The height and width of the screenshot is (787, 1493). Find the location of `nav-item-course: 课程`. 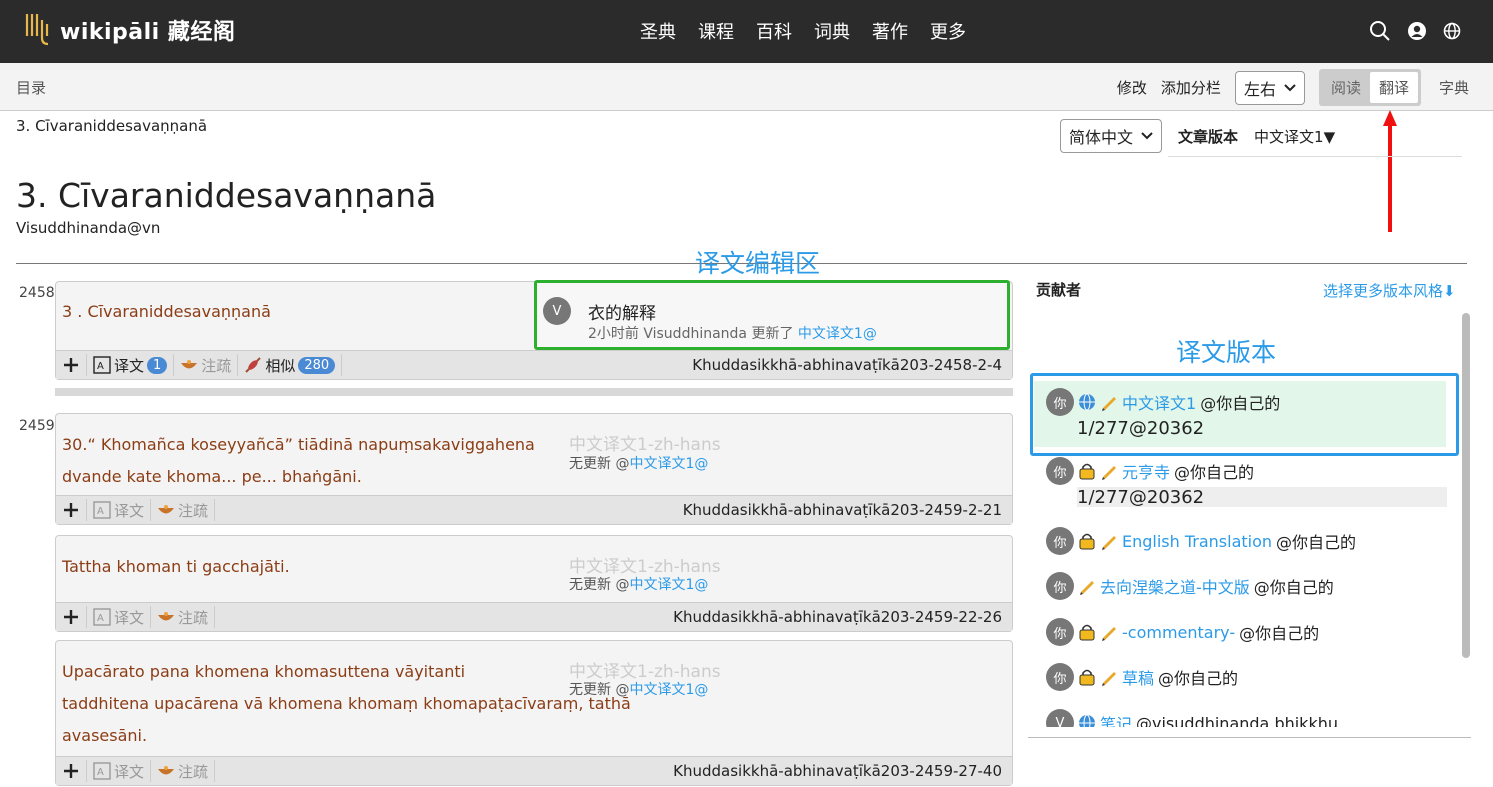

nav-item-course: 课程 is located at coordinates (716, 31).